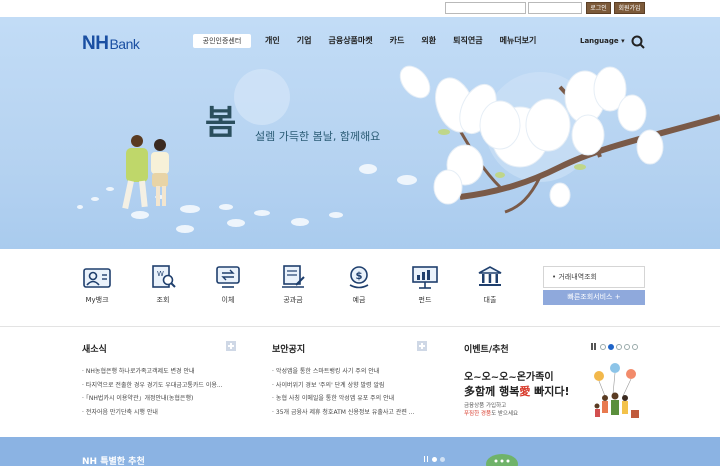 This screenshot has height=466, width=720. Describe the element at coordinates (490, 276) in the screenshot. I see `bank-building-icon` at that location.